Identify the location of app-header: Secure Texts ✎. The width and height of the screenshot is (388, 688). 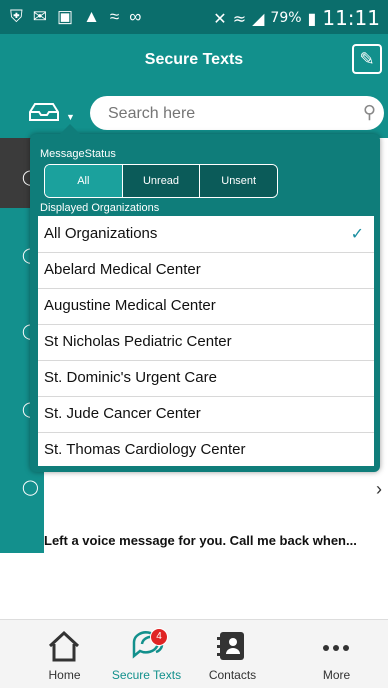
(194, 60).